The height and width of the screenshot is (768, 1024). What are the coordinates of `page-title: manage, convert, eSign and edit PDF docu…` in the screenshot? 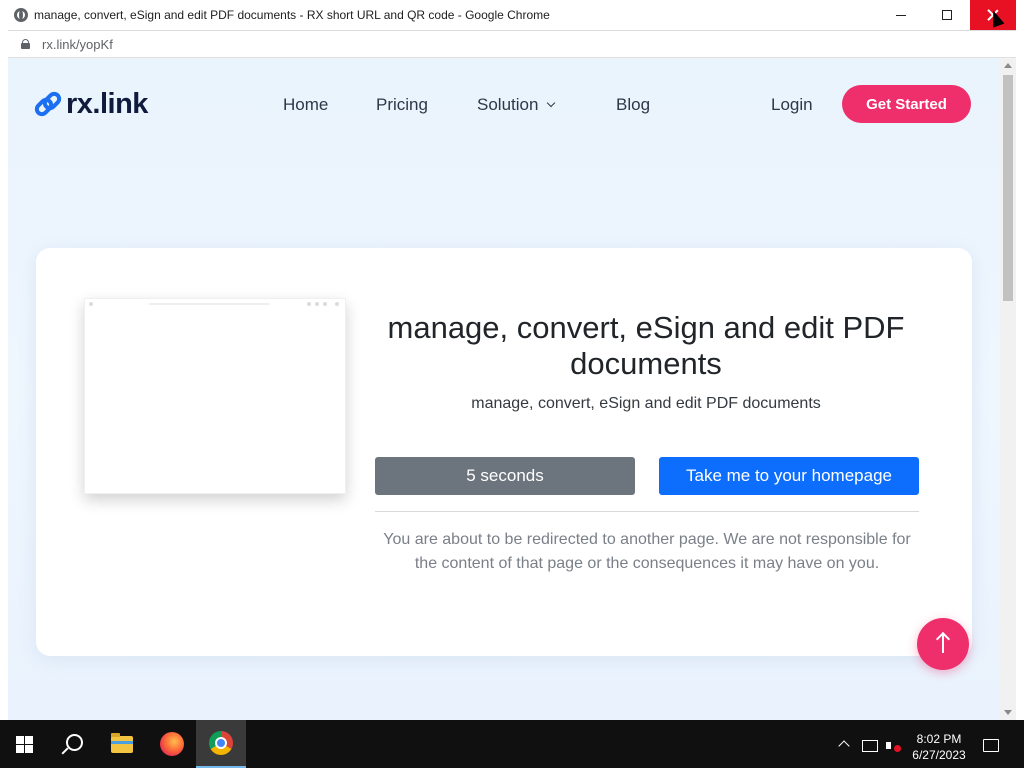 It's located at (646, 345).